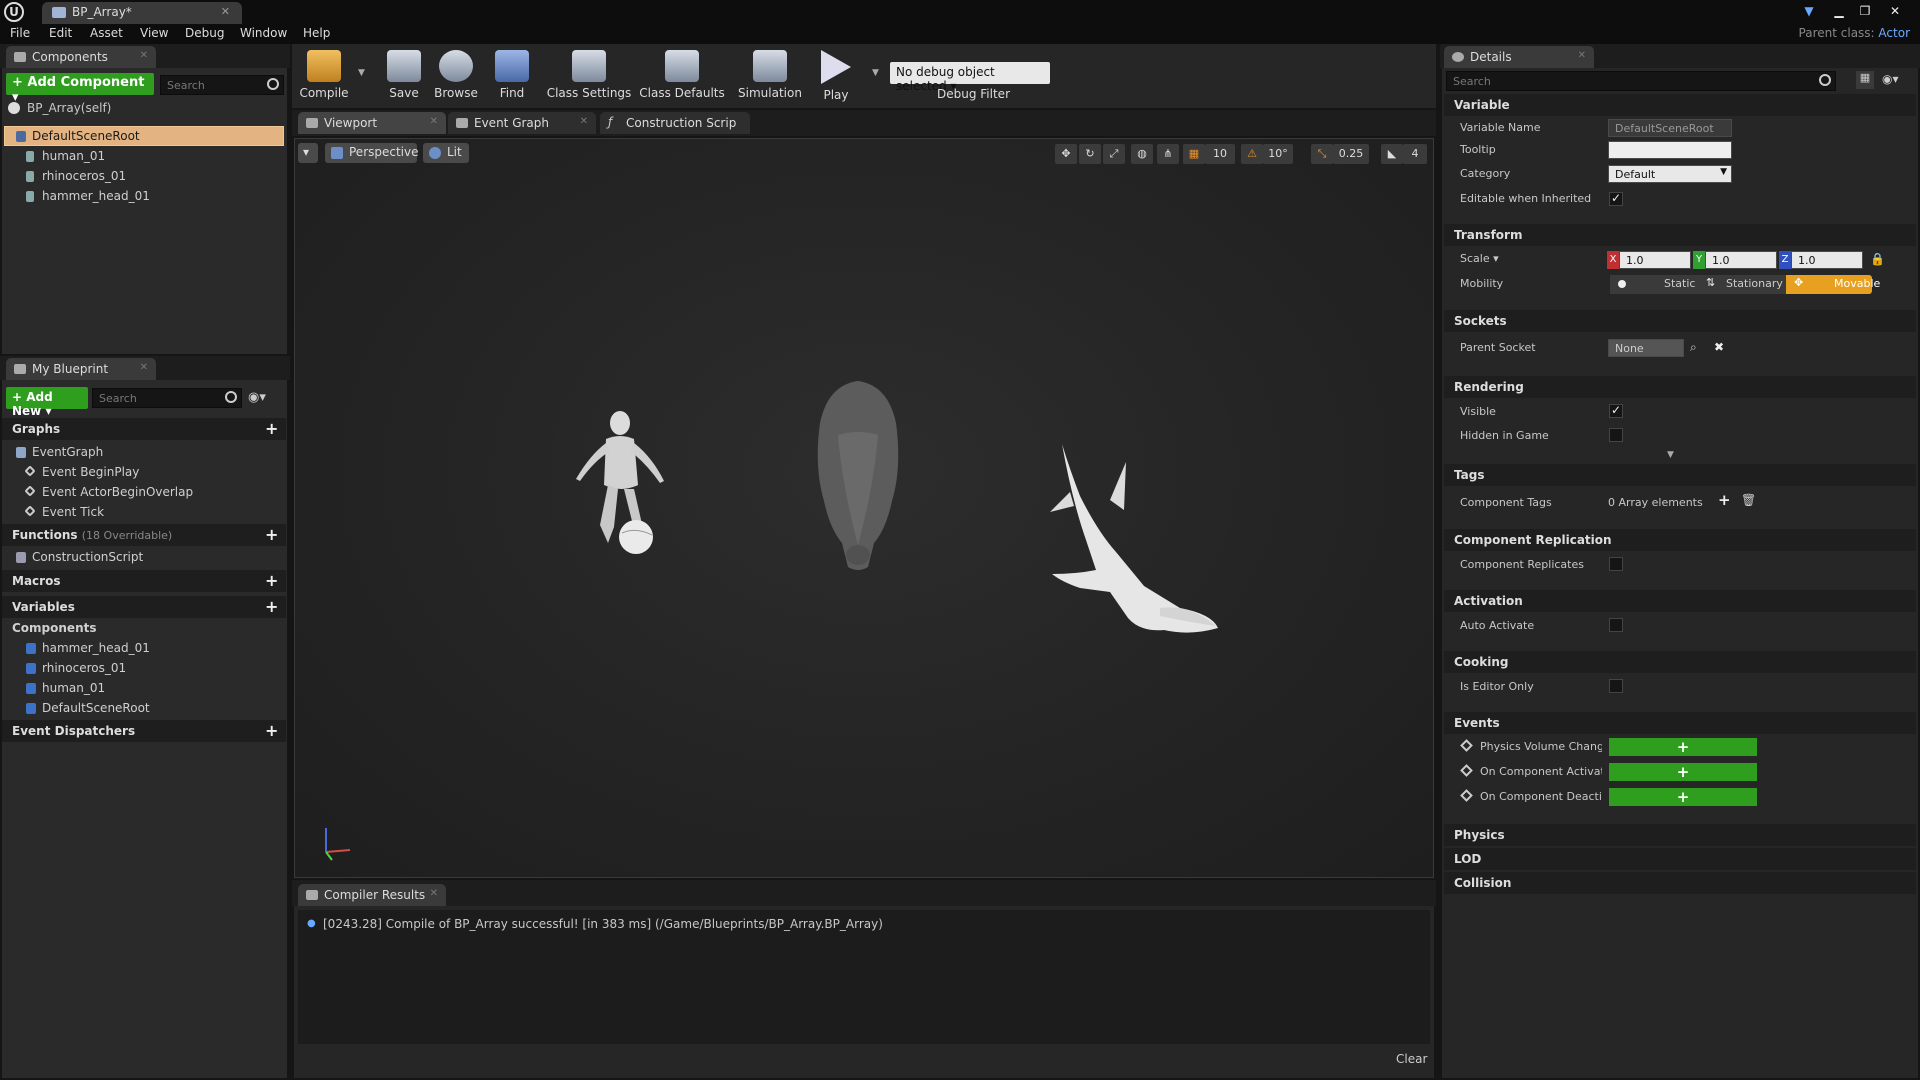 The width and height of the screenshot is (1920, 1080). Describe the element at coordinates (54, 628) in the screenshot. I see `components-category: Components` at that location.